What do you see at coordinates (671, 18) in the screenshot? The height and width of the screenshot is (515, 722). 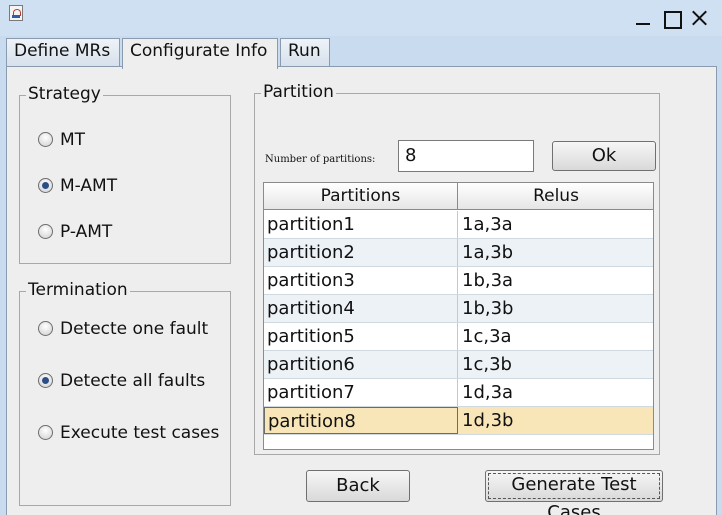 I see `maximize-icon` at bounding box center [671, 18].